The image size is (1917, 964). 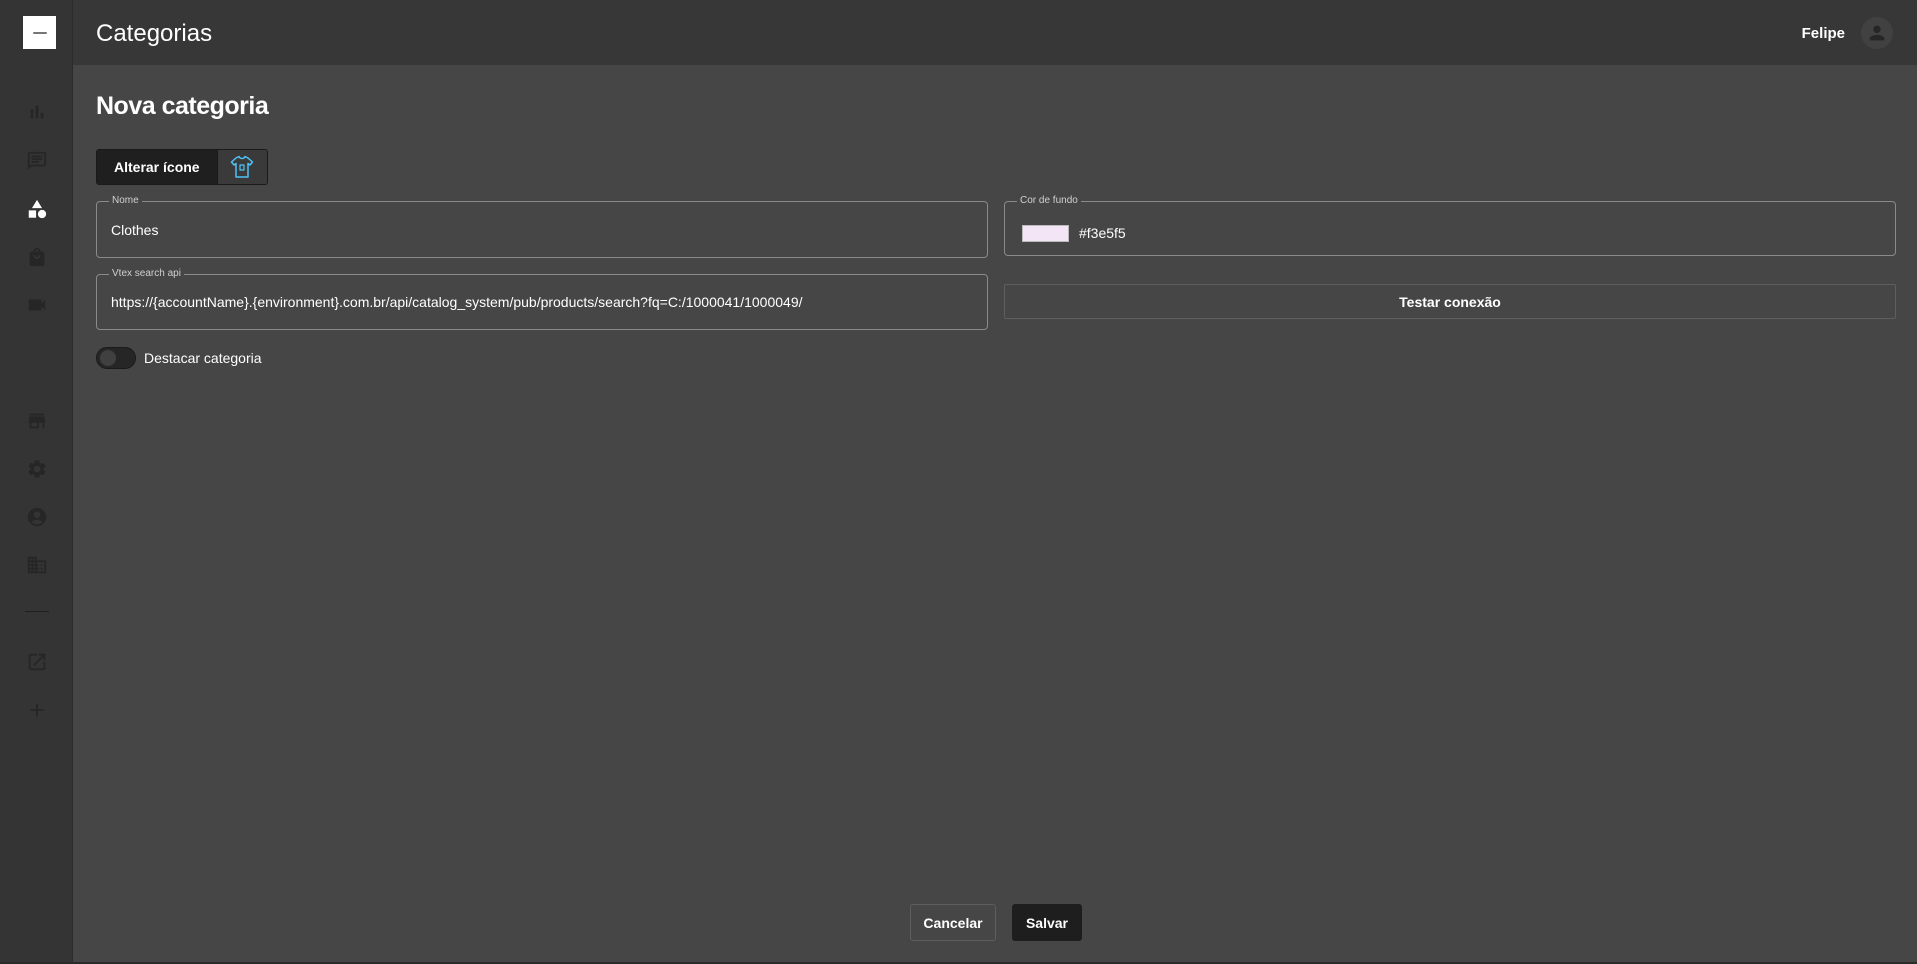 I want to click on bg-color-value: #f3e5f5, so click(x=1102, y=233).